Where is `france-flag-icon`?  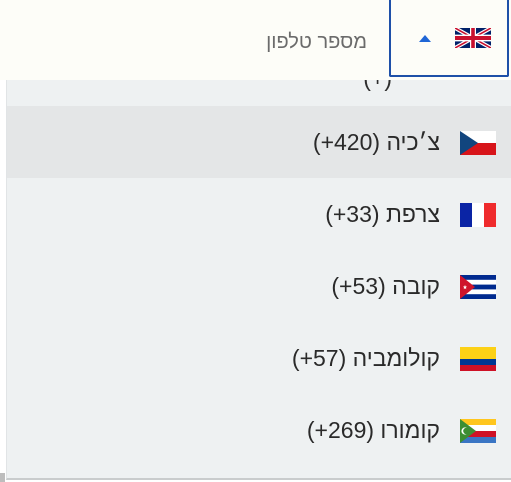
france-flag-icon is located at coordinates (478, 215).